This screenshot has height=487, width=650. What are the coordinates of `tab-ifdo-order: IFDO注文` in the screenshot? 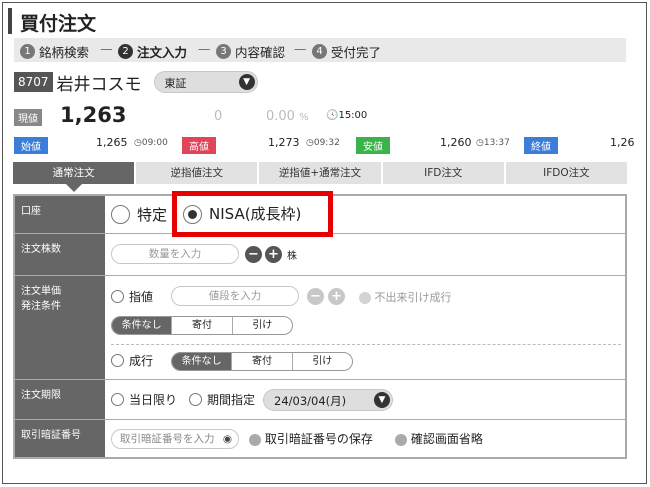 It's located at (566, 173).